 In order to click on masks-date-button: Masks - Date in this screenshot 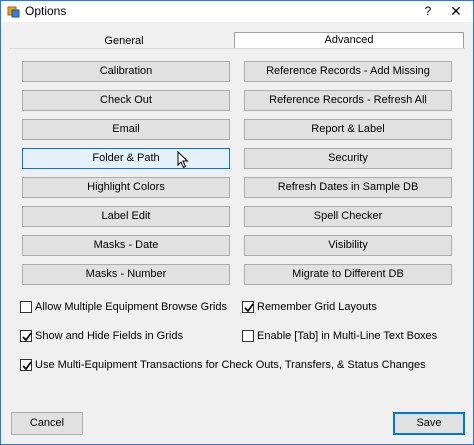, I will do `click(126, 245)`.